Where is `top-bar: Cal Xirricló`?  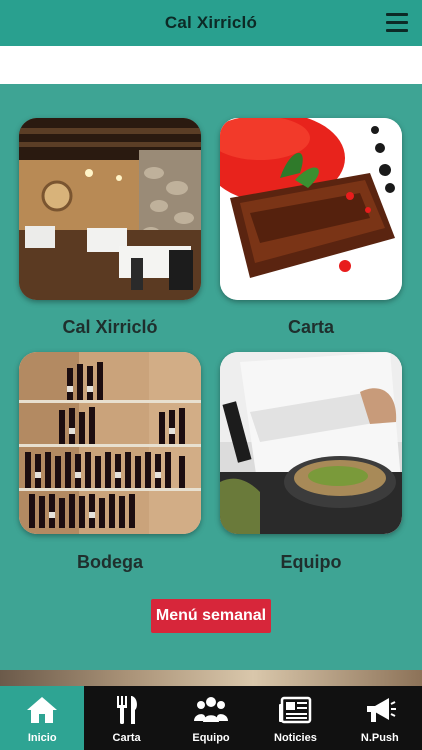 top-bar: Cal Xirricló is located at coordinates (211, 23).